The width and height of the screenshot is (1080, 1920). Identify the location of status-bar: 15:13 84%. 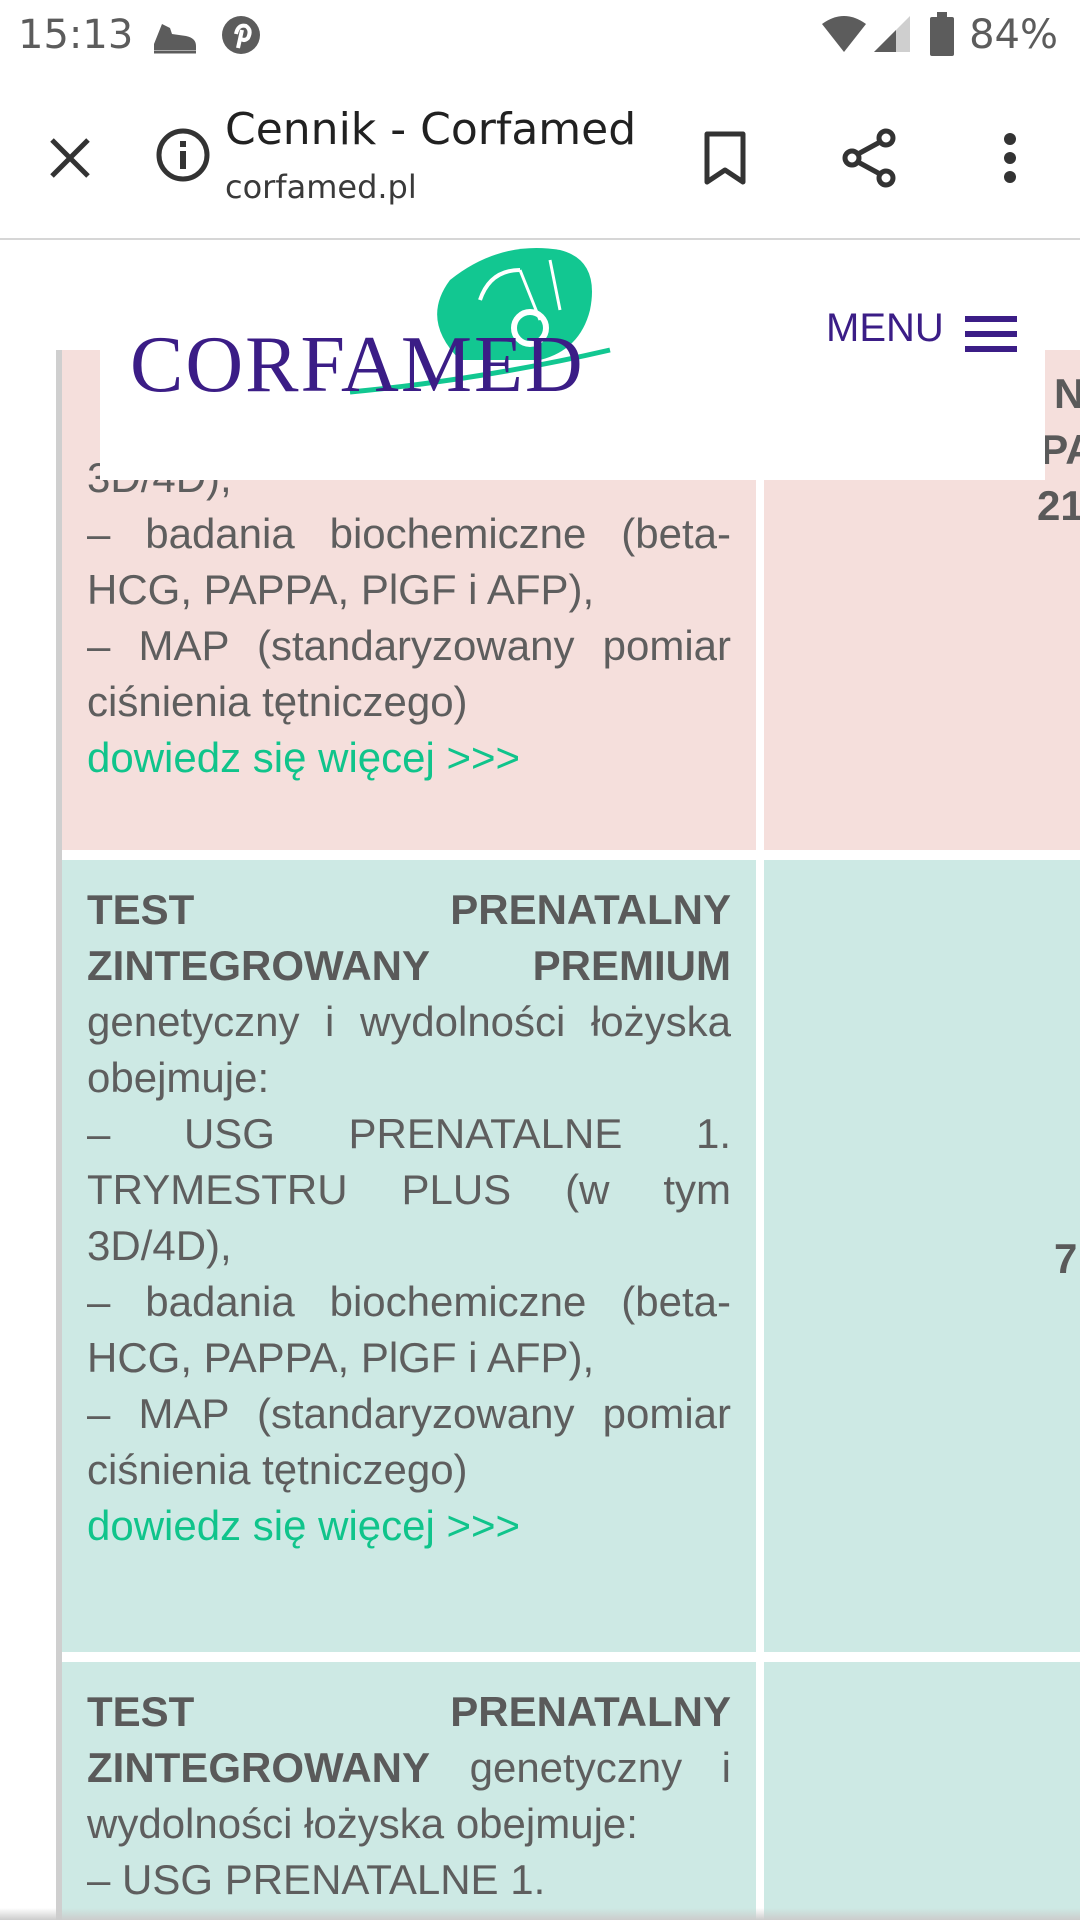
(540, 36).